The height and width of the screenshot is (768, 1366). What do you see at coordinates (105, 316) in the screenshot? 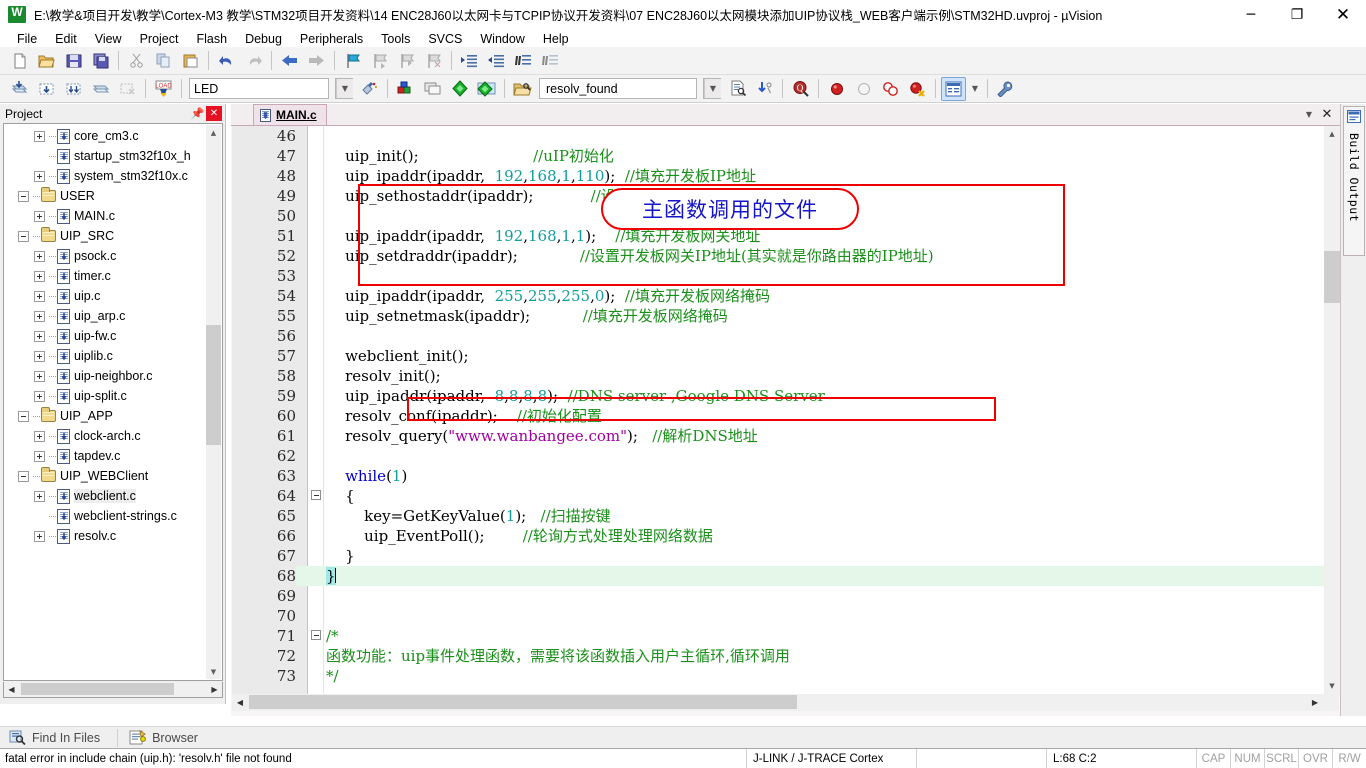
I see `tree-item-uip-arp-c: uip_arp.c` at bounding box center [105, 316].